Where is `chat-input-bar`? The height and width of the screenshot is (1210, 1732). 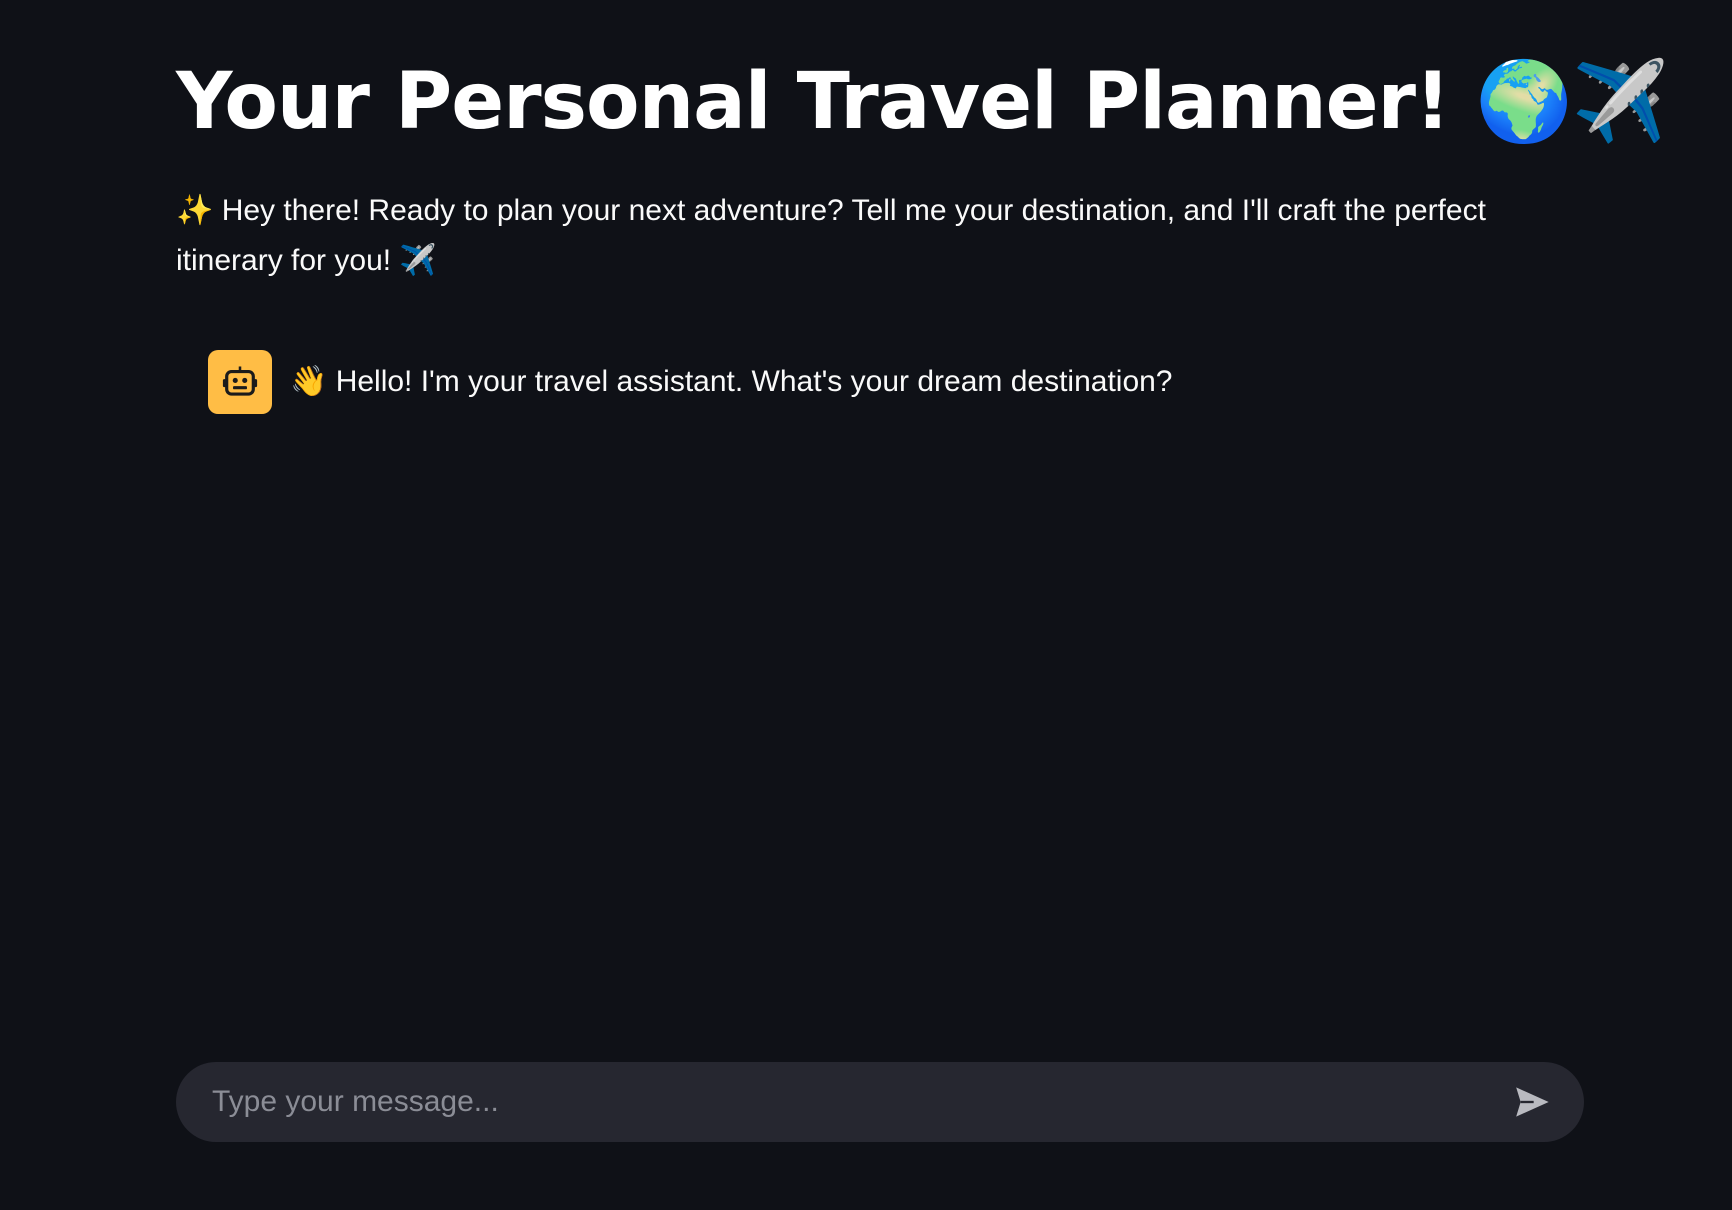
chat-input-bar is located at coordinates (880, 1102).